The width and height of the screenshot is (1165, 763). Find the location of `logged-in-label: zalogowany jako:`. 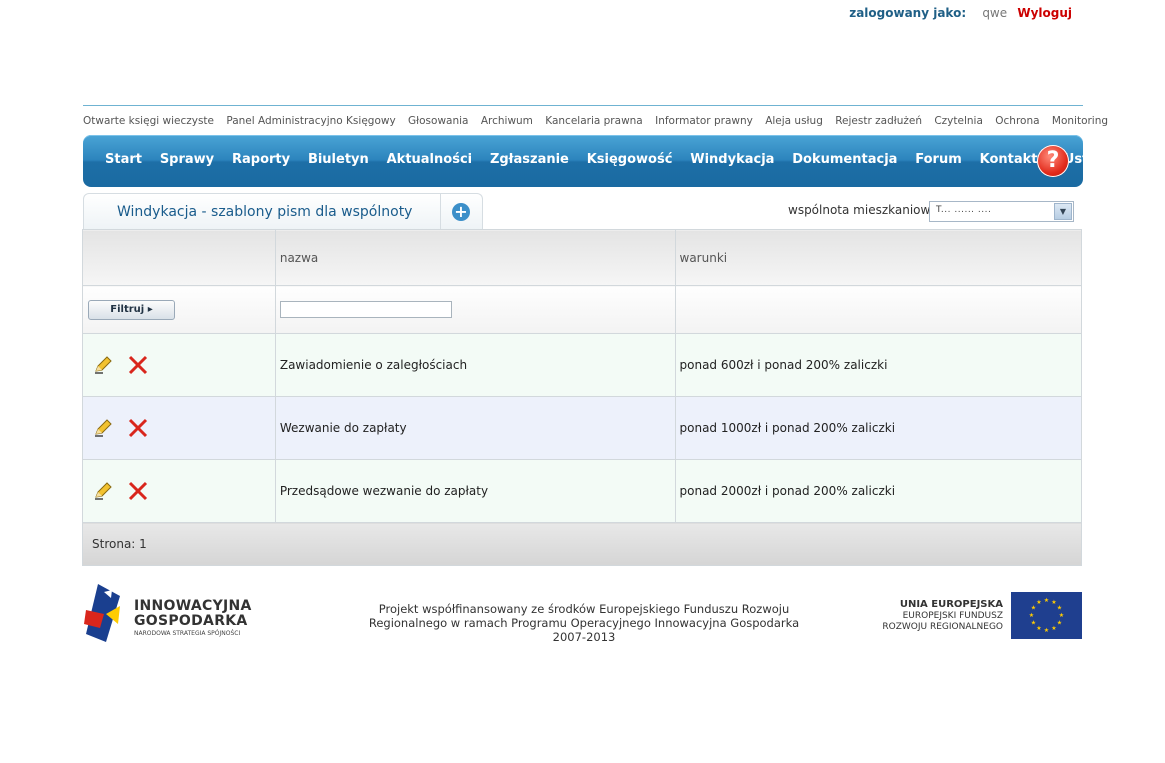

logged-in-label: zalogowany jako: is located at coordinates (908, 13).